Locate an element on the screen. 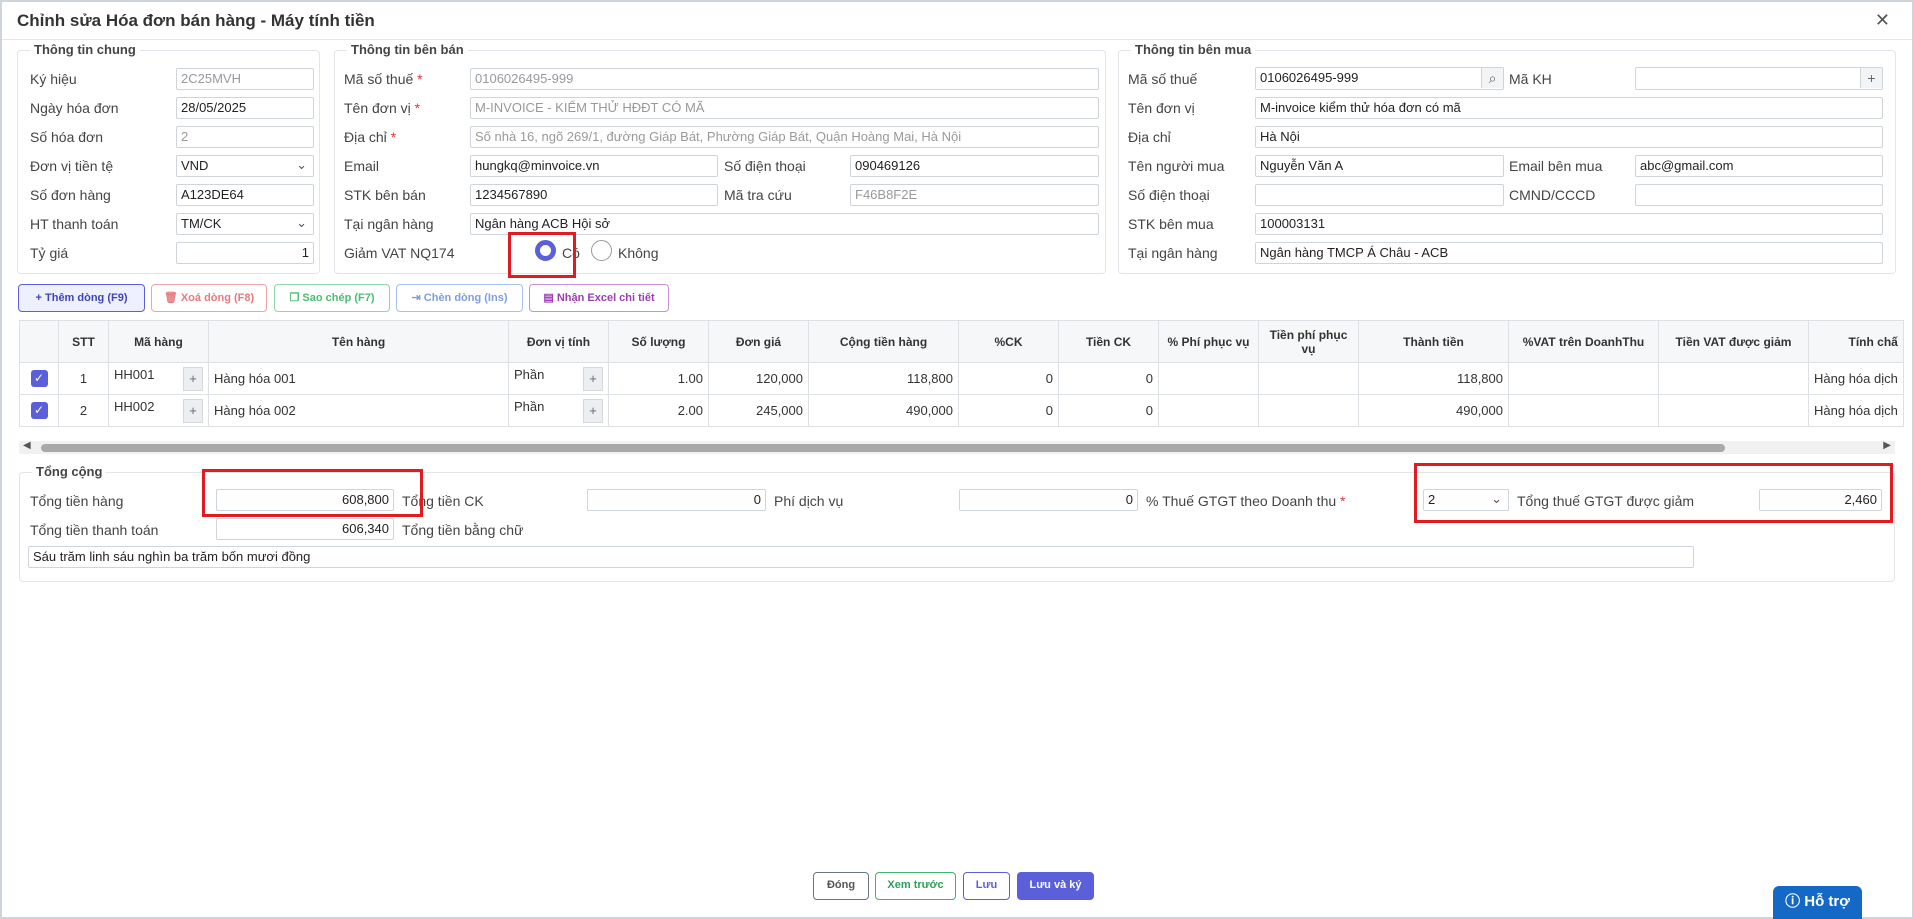  cell-name: Hàng hóa 002 is located at coordinates (358, 410).